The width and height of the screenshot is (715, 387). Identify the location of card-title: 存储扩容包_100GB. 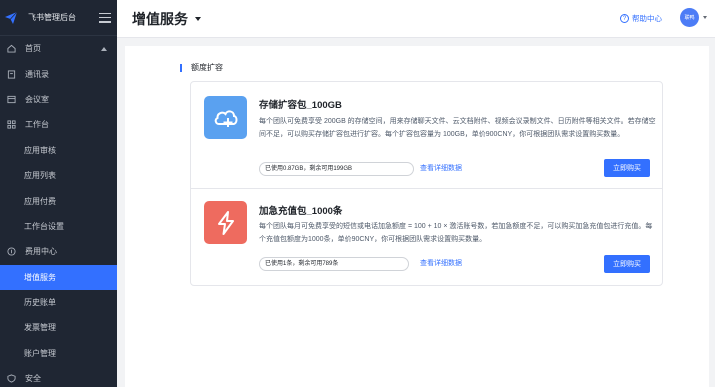
(300, 105).